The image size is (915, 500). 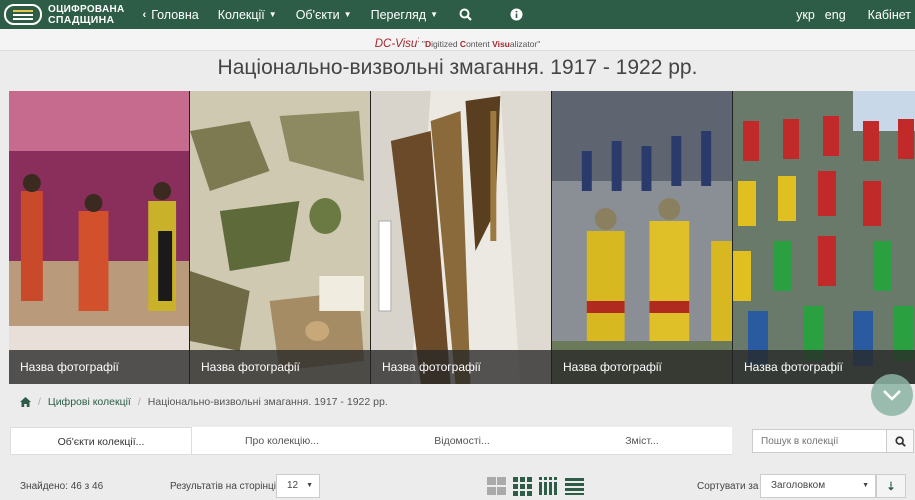 I want to click on sort-direction-button: ⇣, so click(x=891, y=486).